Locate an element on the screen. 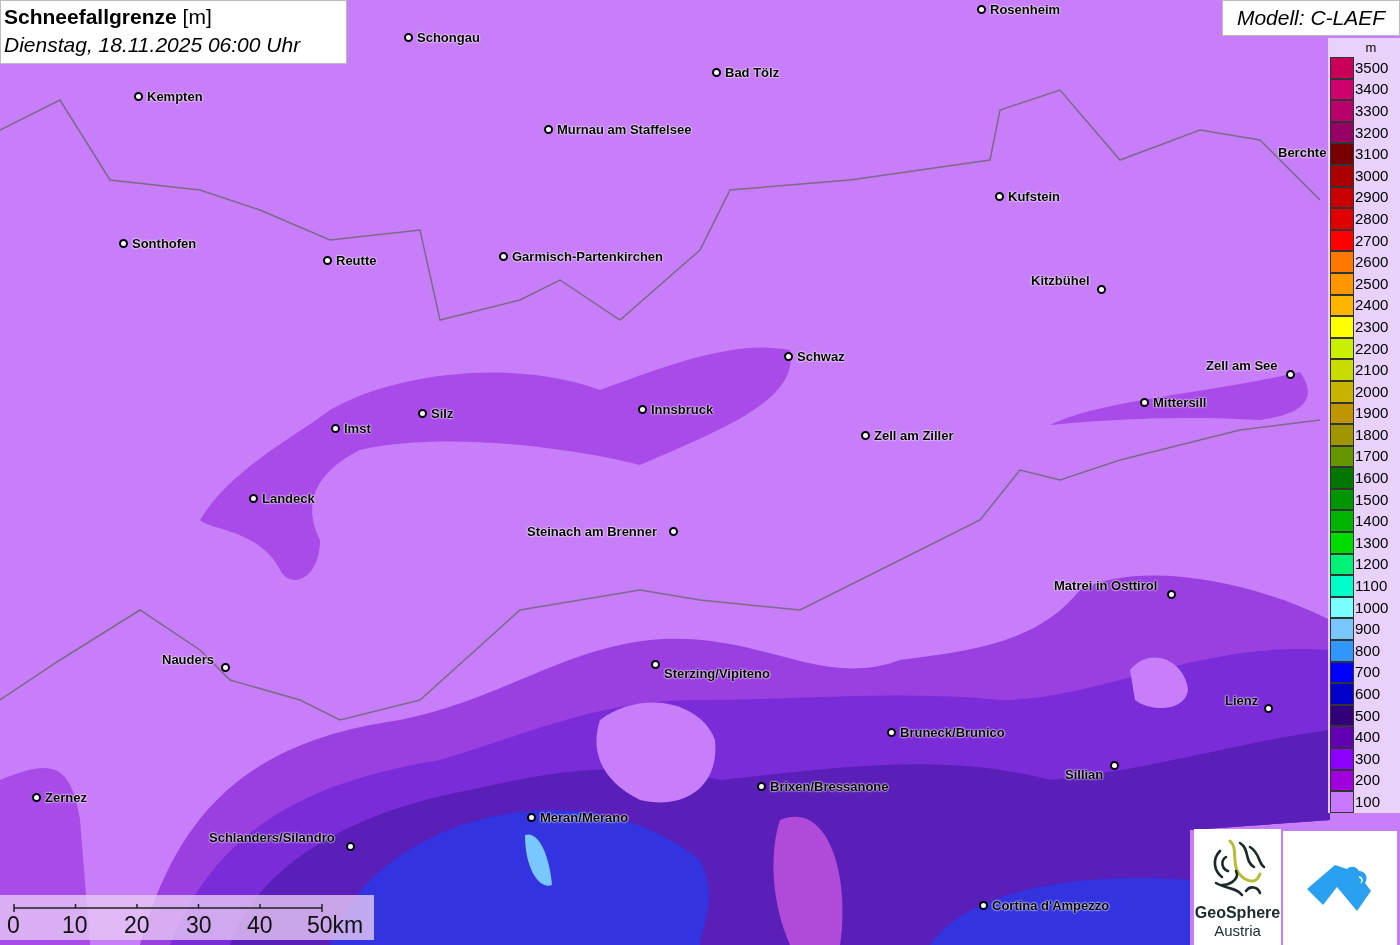  city-label: Schwaz is located at coordinates (821, 356).